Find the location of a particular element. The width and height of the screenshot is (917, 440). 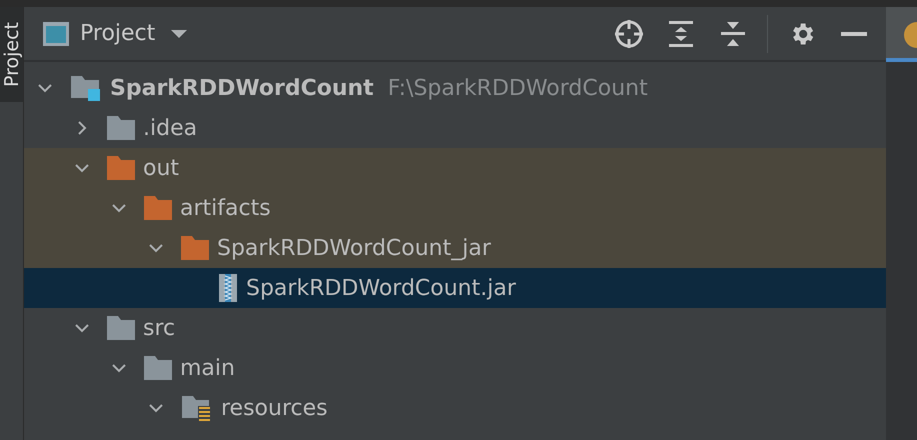

tree-row: main is located at coordinates (455, 368).